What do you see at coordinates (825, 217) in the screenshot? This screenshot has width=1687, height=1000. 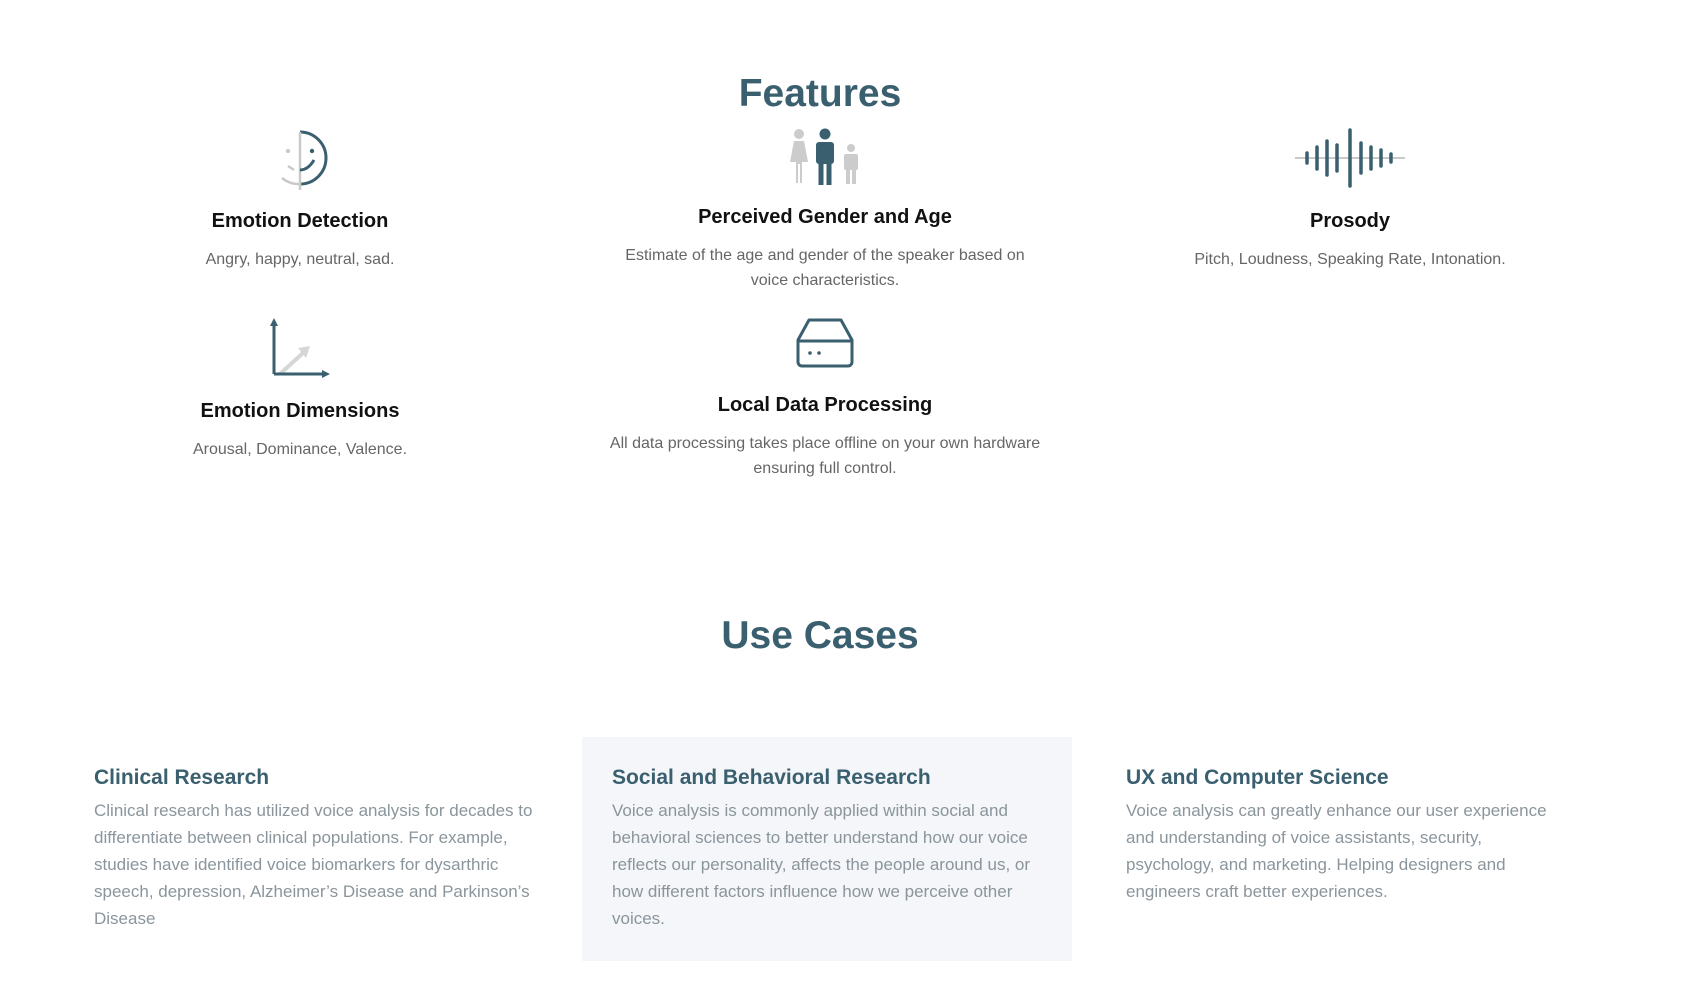 I see `feature-title: Perceived Gender and Age` at bounding box center [825, 217].